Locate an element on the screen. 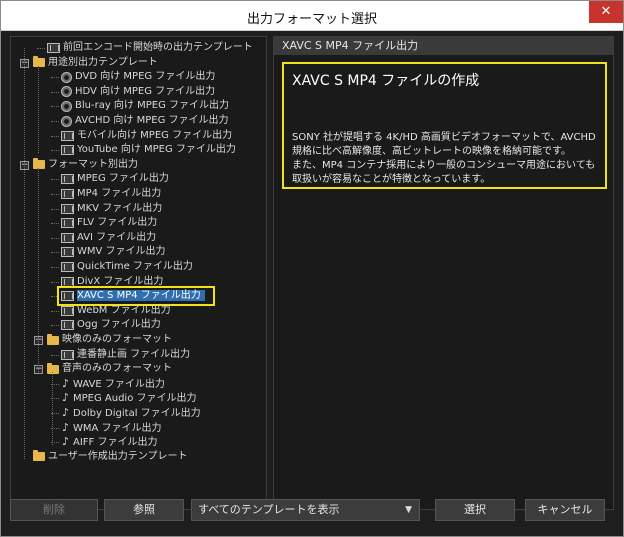 The image size is (624, 537). tree-item: QuickTime ファイル出力 is located at coordinates (127, 267).